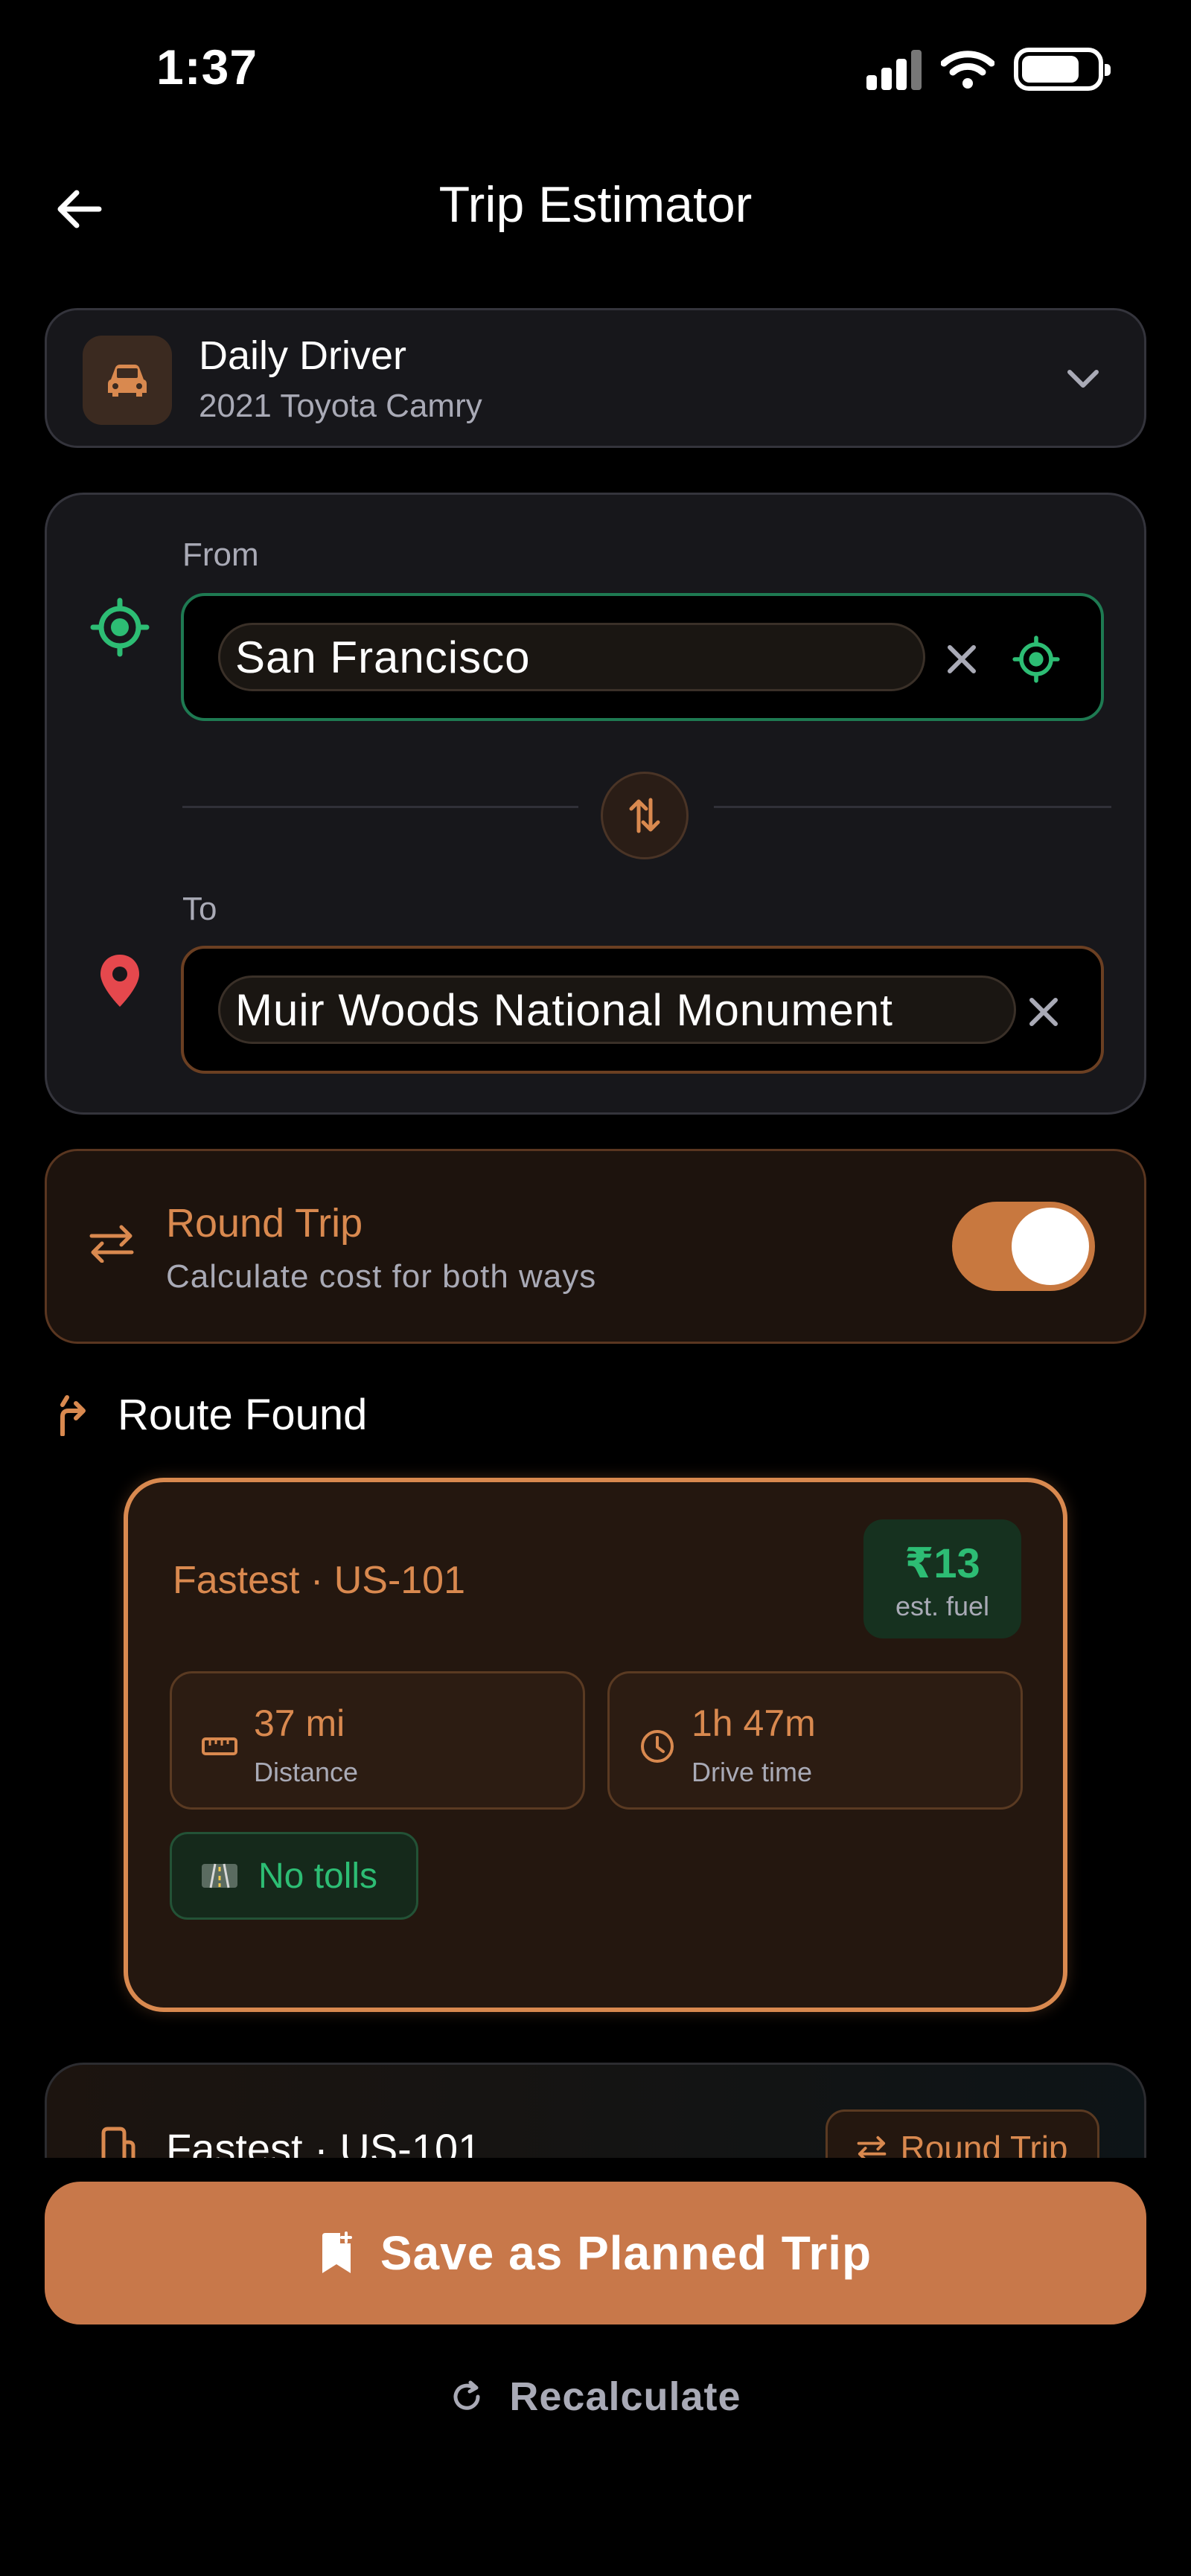 The image size is (1191, 2576). I want to click on from-input: San Francisco, so click(571, 657).